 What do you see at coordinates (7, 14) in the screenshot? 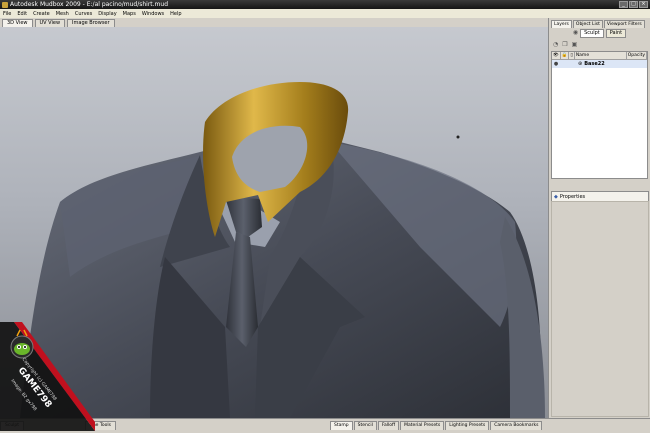
I see `menu-file: File` at bounding box center [7, 14].